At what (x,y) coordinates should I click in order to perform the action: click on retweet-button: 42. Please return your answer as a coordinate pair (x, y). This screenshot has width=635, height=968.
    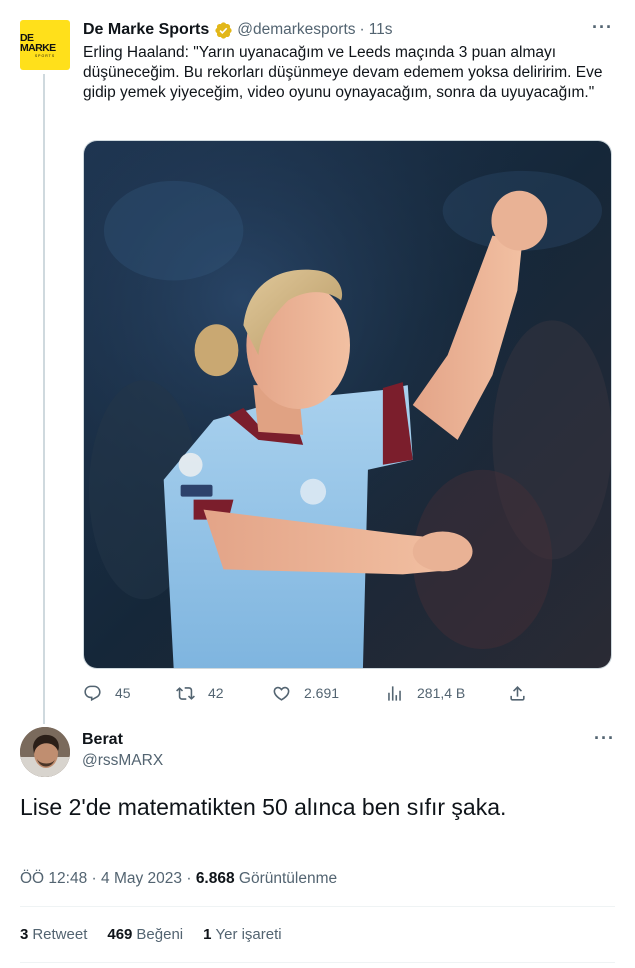
    Looking at the image, I should click on (200, 693).